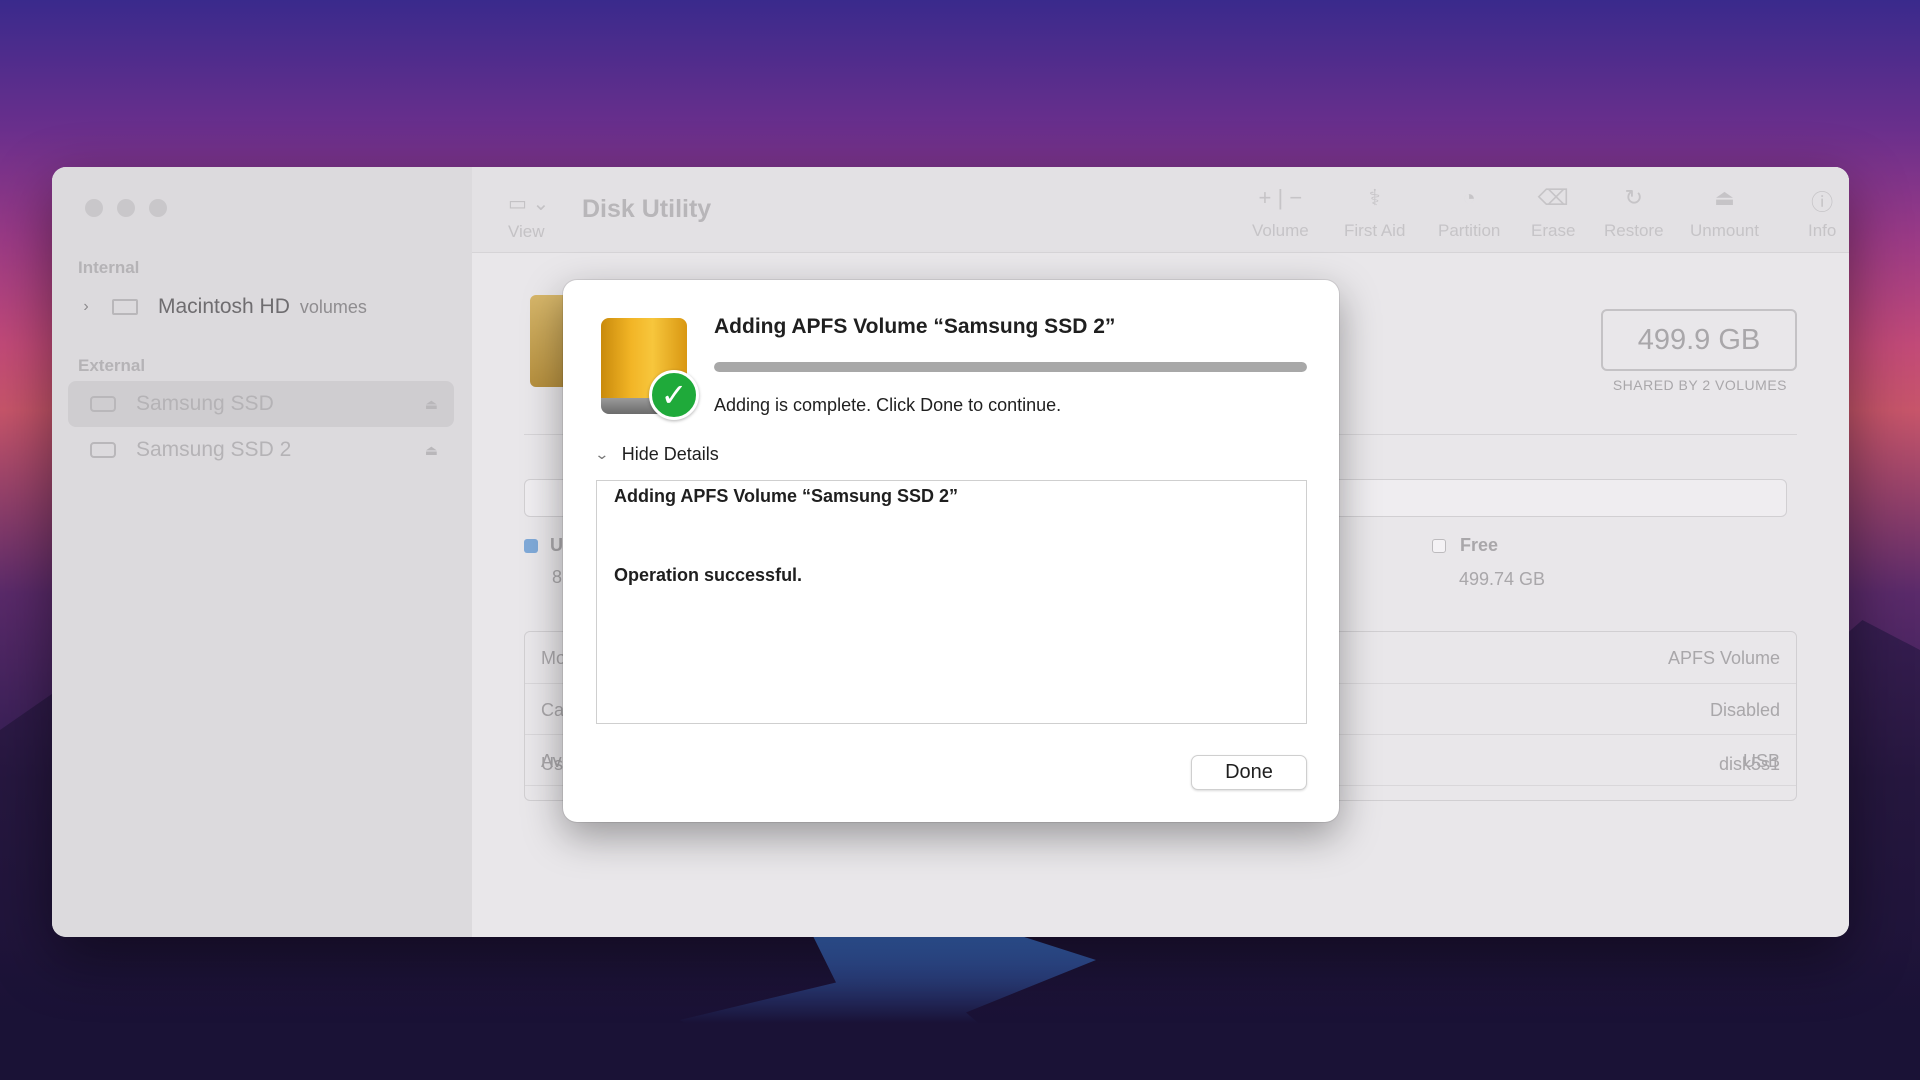  I want to click on row-value: Disabled, so click(1744, 710).